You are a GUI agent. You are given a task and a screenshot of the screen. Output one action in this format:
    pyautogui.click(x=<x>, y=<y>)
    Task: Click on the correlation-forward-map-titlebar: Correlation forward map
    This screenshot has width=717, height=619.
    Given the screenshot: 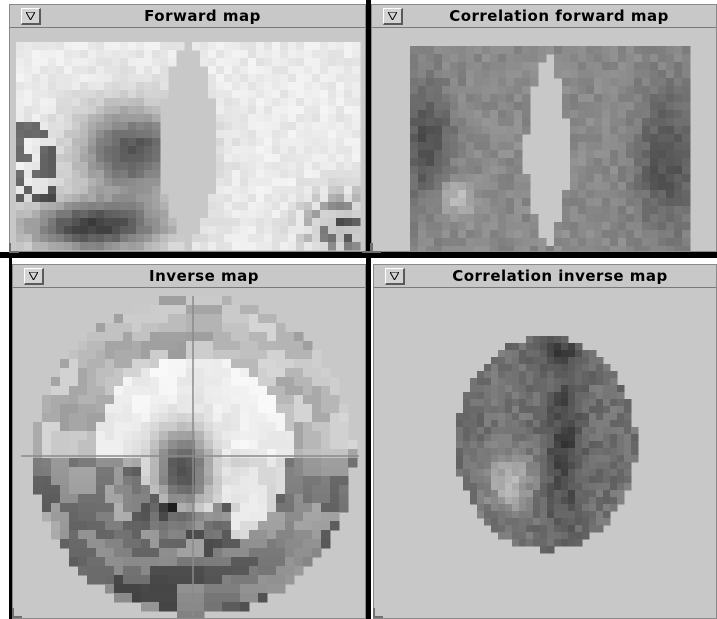 What is the action you would take?
    pyautogui.click(x=544, y=16)
    